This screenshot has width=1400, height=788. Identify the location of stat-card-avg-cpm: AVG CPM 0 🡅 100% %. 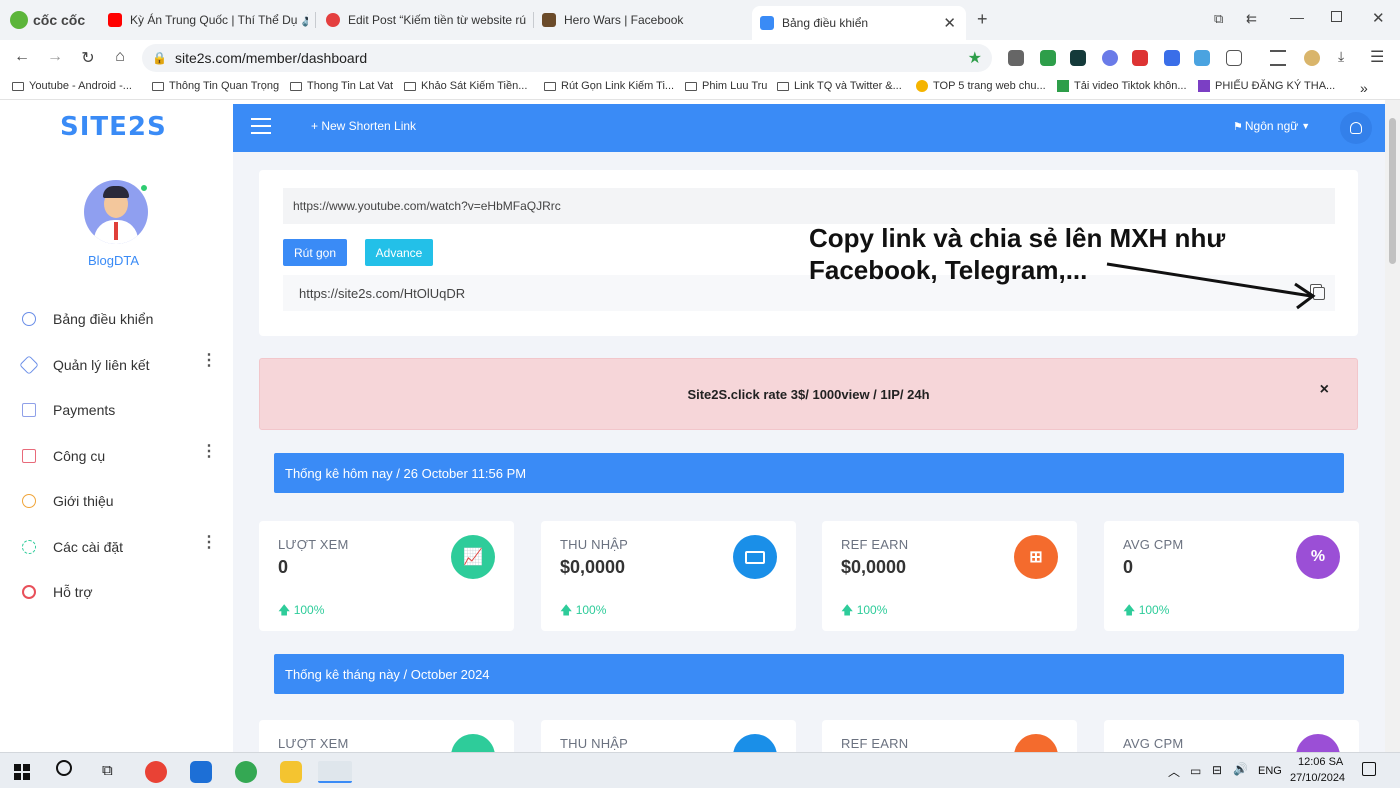
(1231, 576).